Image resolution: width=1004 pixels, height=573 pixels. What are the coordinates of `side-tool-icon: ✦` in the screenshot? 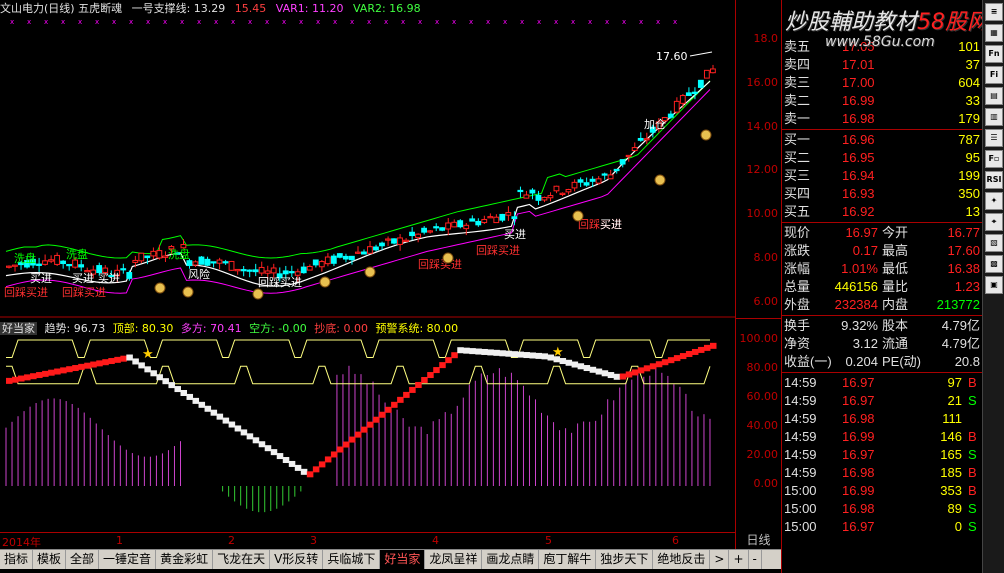 It's located at (994, 201).